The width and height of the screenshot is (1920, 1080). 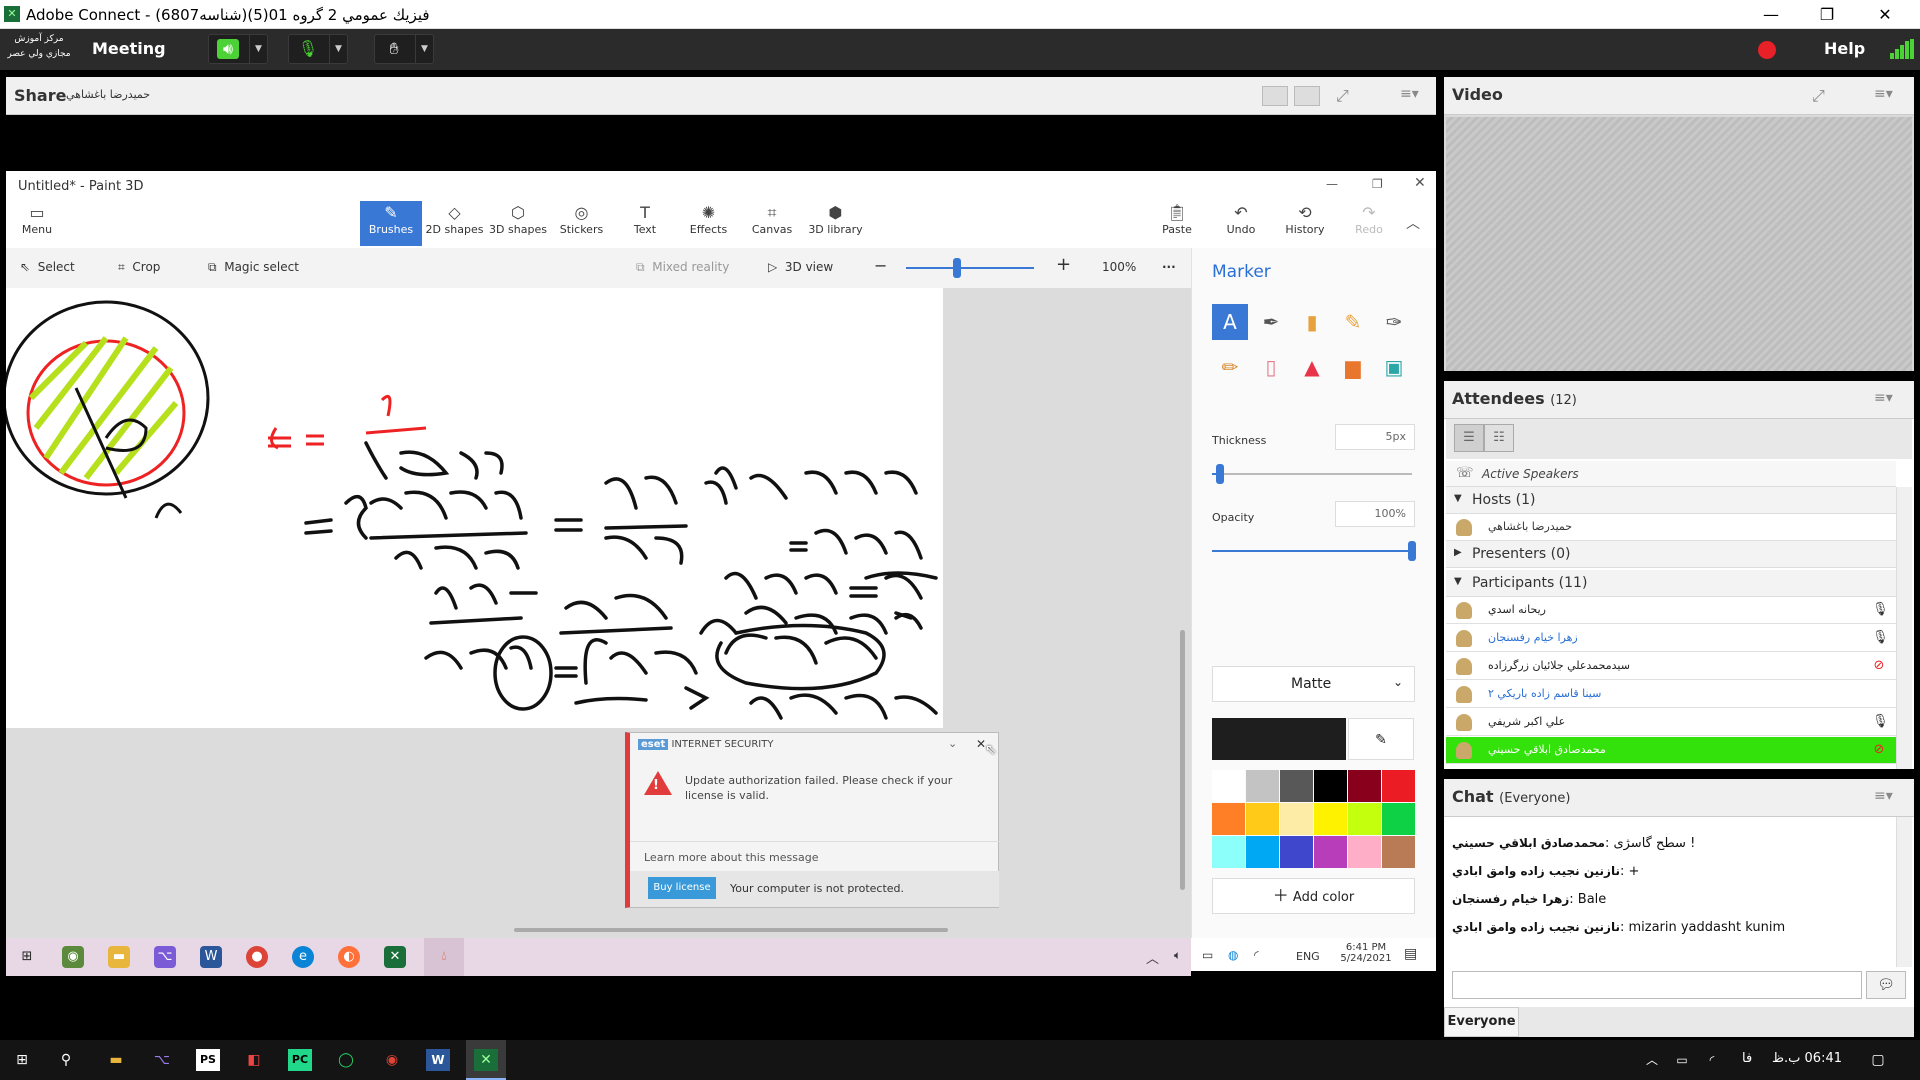 What do you see at coordinates (772, 223) in the screenshot?
I see `tool-canvas: ⌗ Canvas` at bounding box center [772, 223].